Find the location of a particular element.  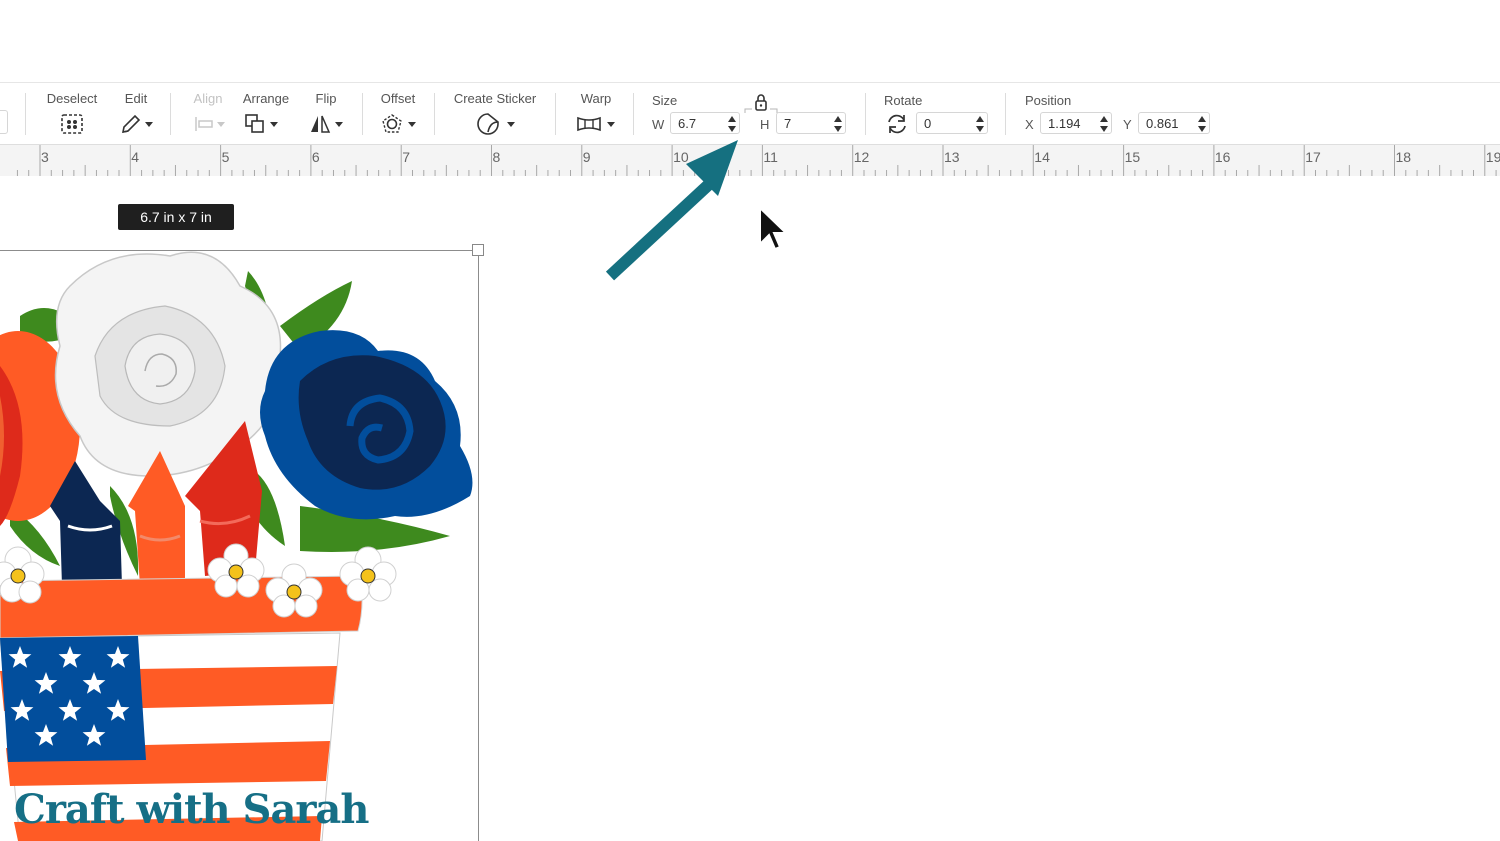

deselect-button: Deselect is located at coordinates (72, 116).